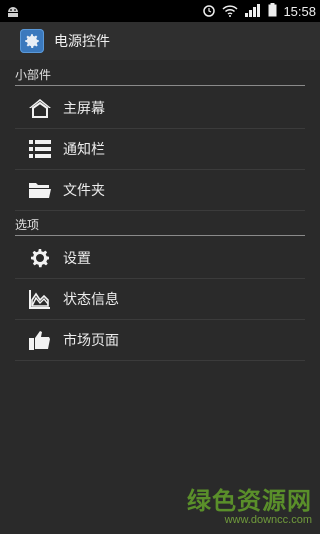 Image resolution: width=320 pixels, height=534 pixels. Describe the element at coordinates (40, 340) in the screenshot. I see `thumbs-up-icon` at that location.